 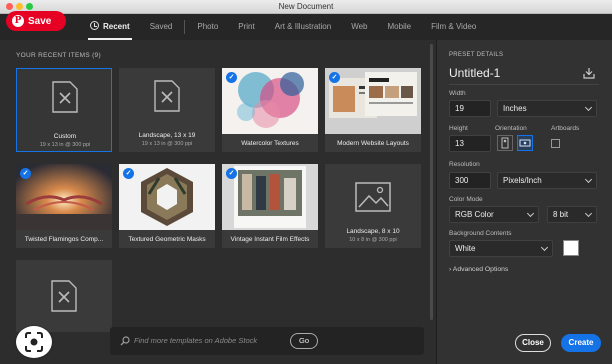 What do you see at coordinates (480, 233) in the screenshot?
I see `background-contents-label: Background Contents` at bounding box center [480, 233].